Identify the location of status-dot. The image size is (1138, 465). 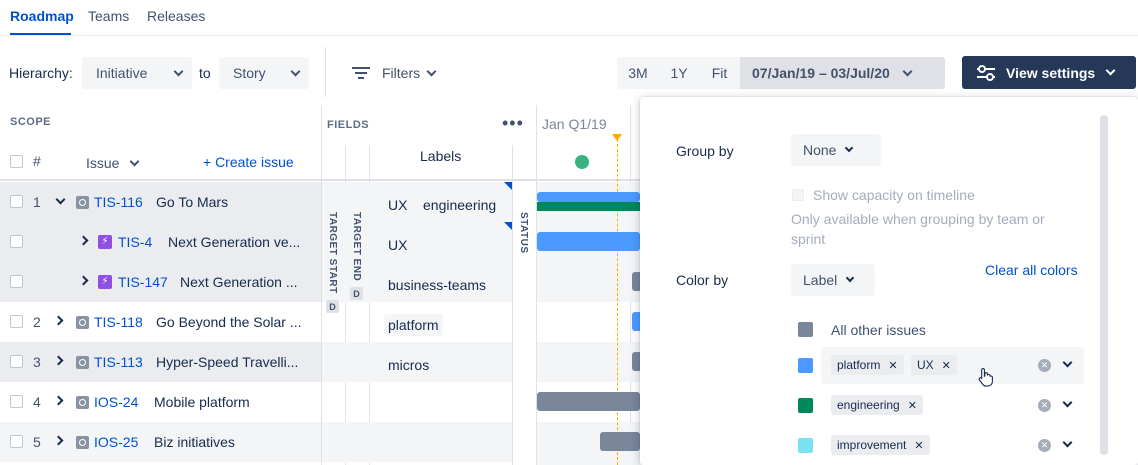
(582, 162).